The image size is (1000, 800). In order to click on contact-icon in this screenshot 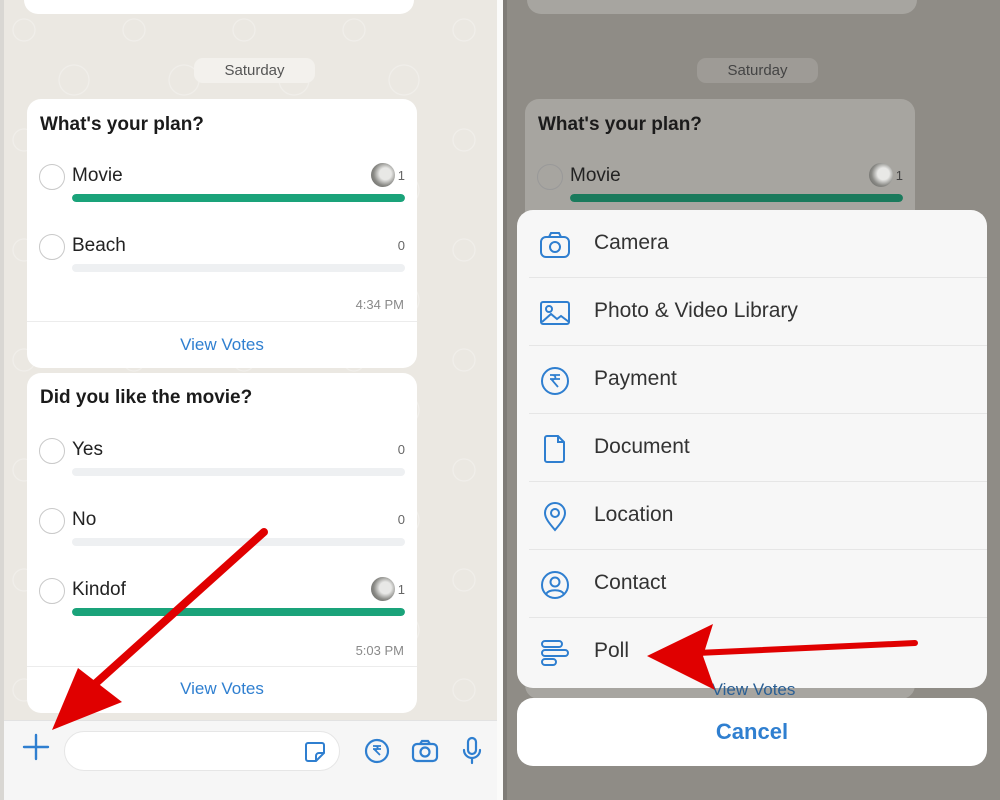, I will do `click(555, 585)`.